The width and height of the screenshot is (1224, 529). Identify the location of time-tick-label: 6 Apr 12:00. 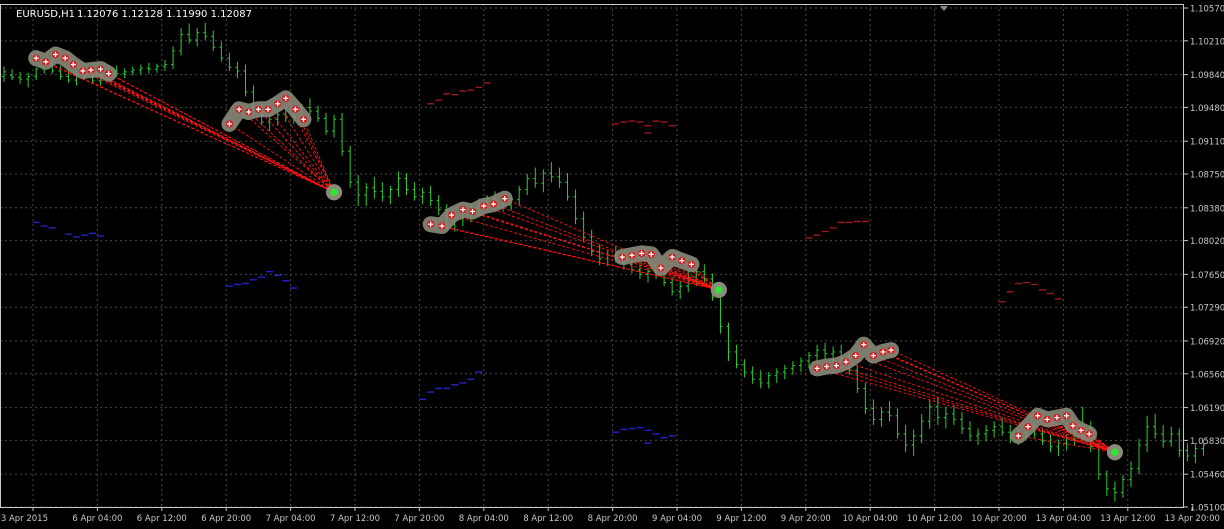
(162, 519).